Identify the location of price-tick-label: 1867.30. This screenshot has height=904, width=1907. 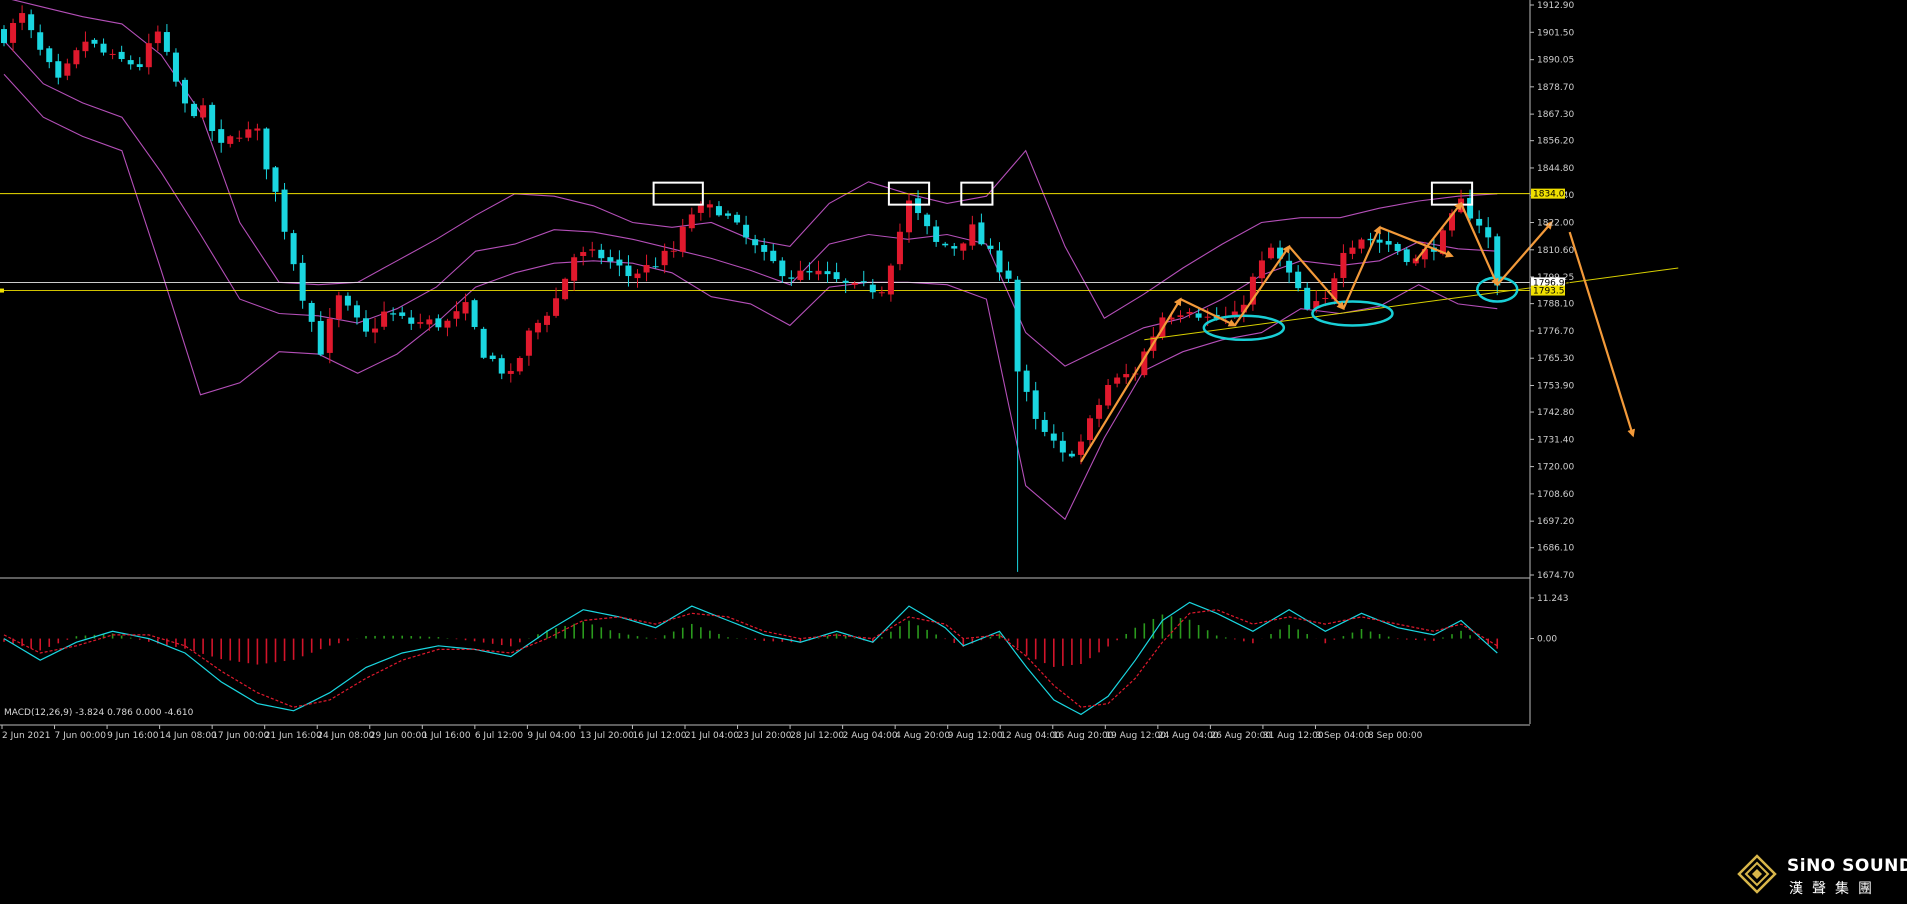
(1555, 115).